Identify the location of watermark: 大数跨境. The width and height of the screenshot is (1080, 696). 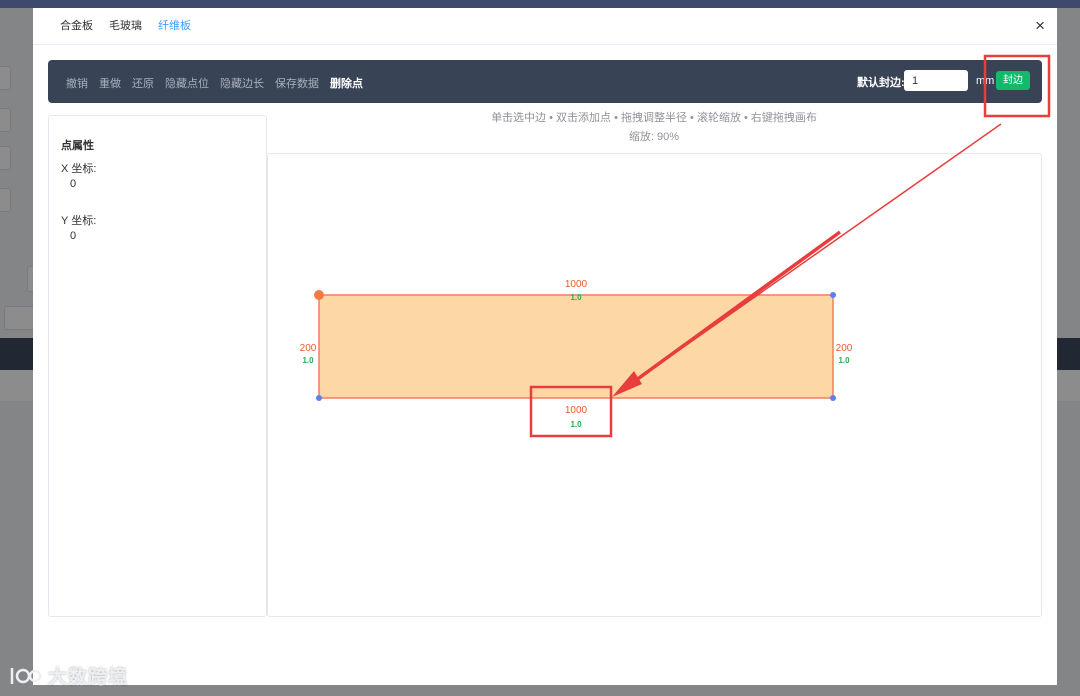
(68, 675).